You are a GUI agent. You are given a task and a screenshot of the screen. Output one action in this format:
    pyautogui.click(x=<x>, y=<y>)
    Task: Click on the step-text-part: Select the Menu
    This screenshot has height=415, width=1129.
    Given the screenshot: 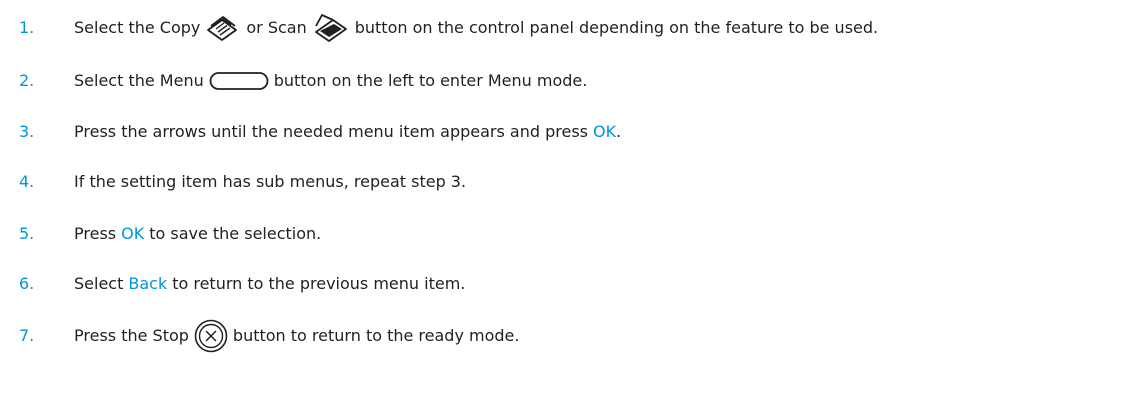 What is the action you would take?
    pyautogui.click(x=139, y=80)
    